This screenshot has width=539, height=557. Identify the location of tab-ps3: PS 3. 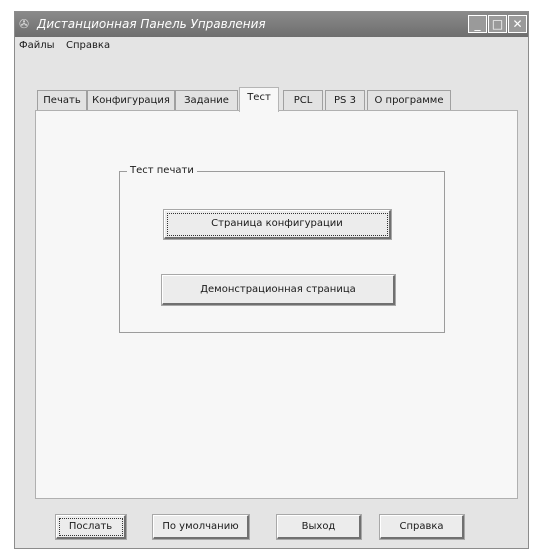
(345, 100).